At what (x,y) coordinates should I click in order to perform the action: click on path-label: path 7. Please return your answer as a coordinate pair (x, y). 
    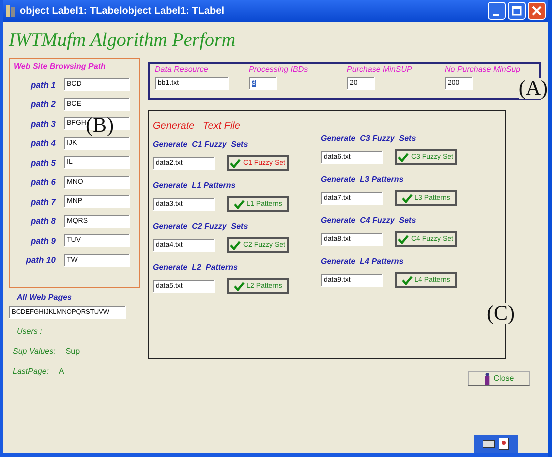
    Looking at the image, I should click on (43, 201).